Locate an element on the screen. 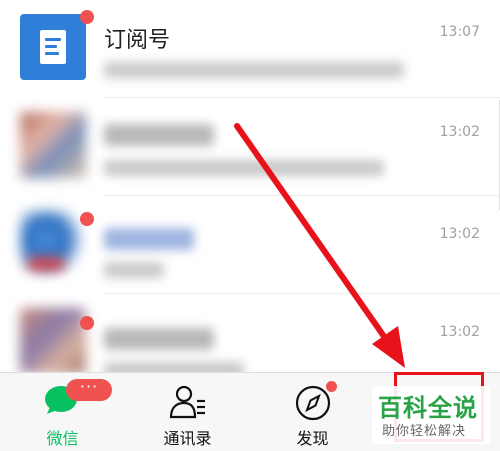 The image size is (500, 451). contacts-icon is located at coordinates (187, 402).